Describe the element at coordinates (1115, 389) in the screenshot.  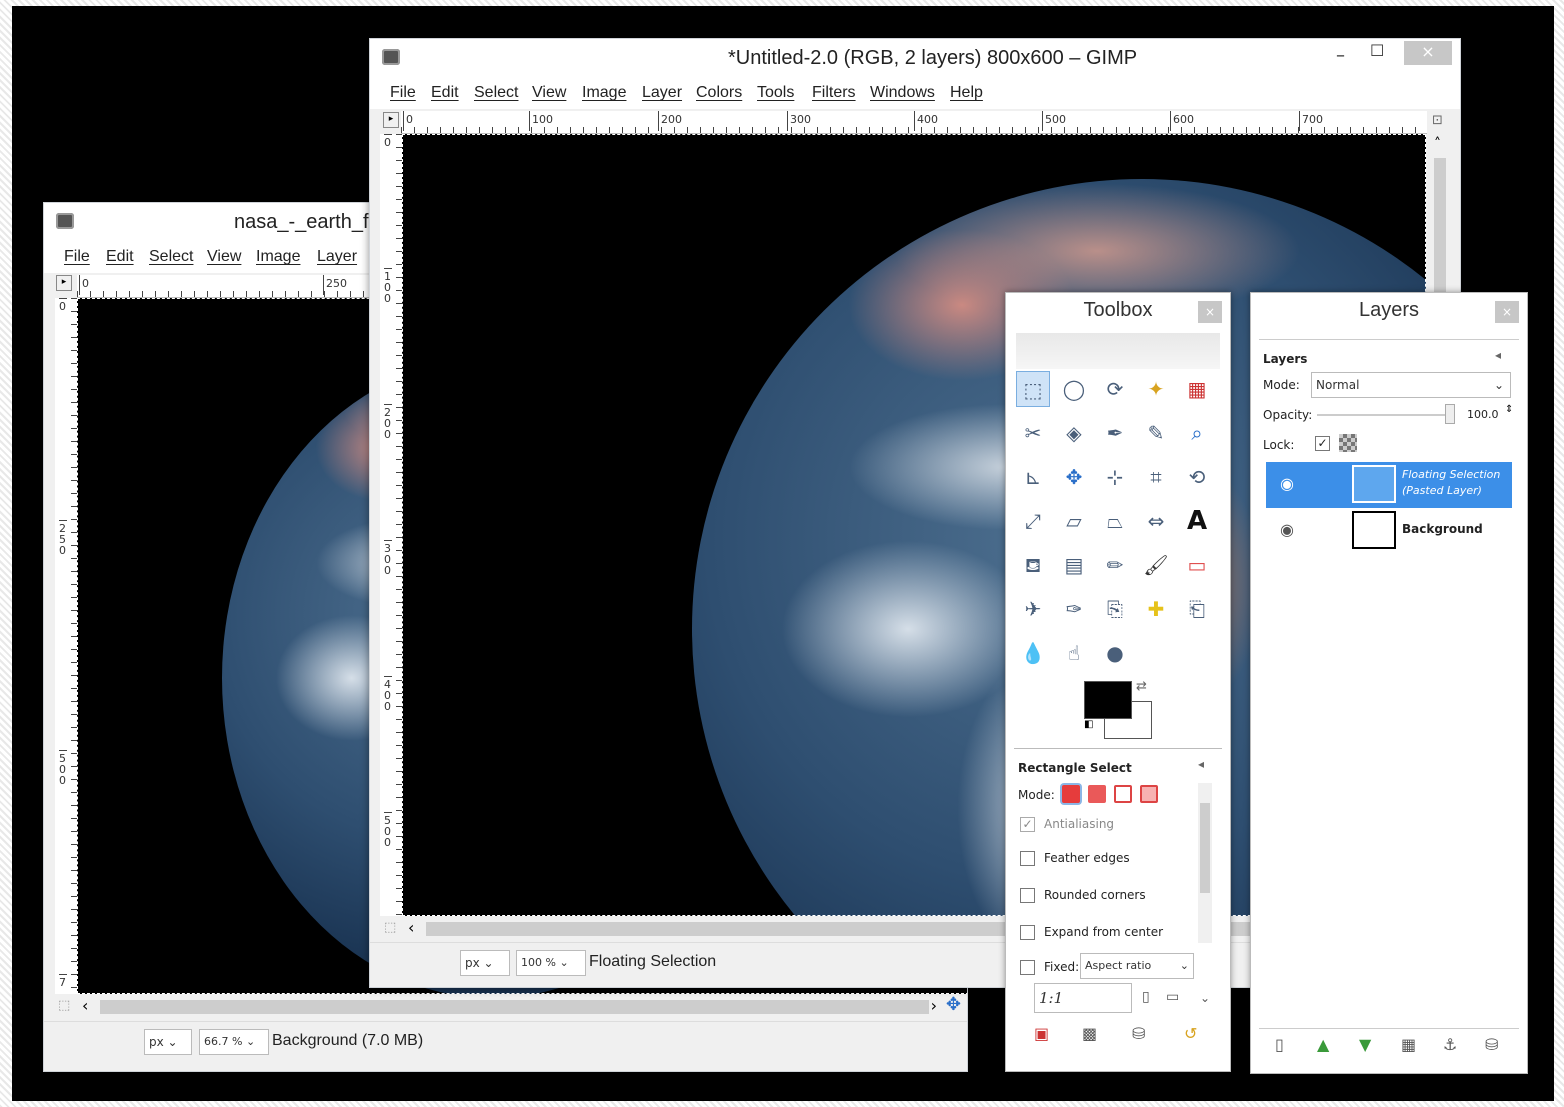
I see `free-select-tool-icon: ⟳` at that location.